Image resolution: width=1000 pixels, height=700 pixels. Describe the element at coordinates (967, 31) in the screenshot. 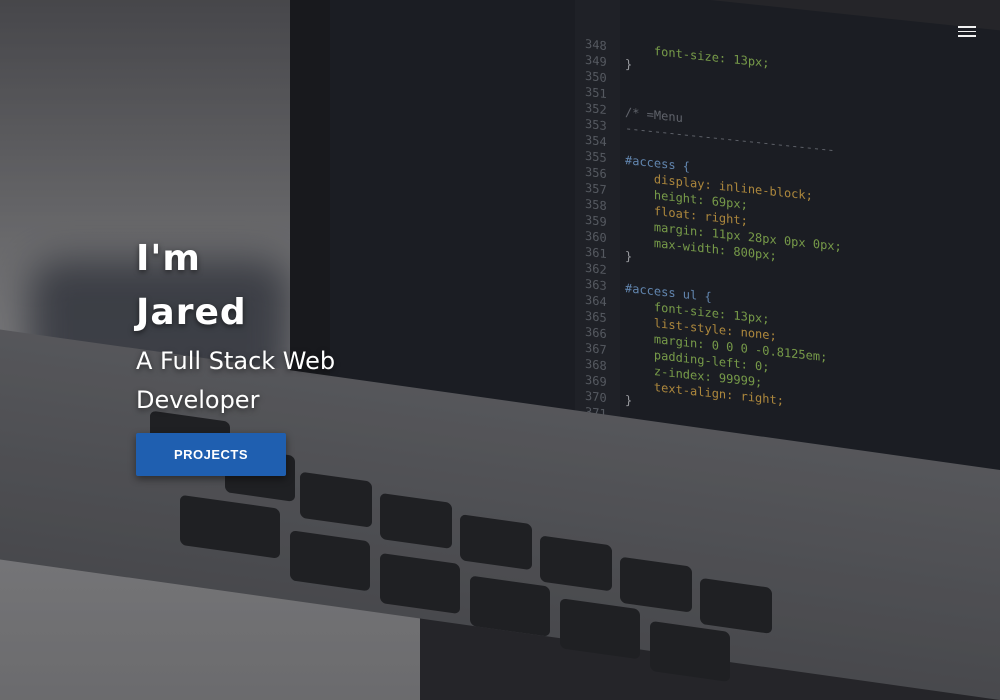

I see `hamburger-menu-icon` at that location.